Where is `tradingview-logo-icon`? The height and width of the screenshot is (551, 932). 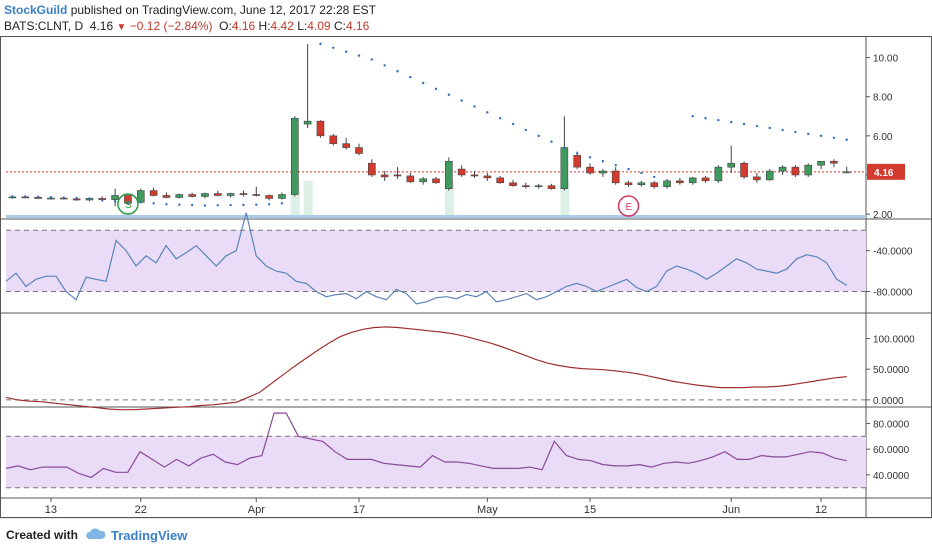
tradingview-logo-icon is located at coordinates (96, 533).